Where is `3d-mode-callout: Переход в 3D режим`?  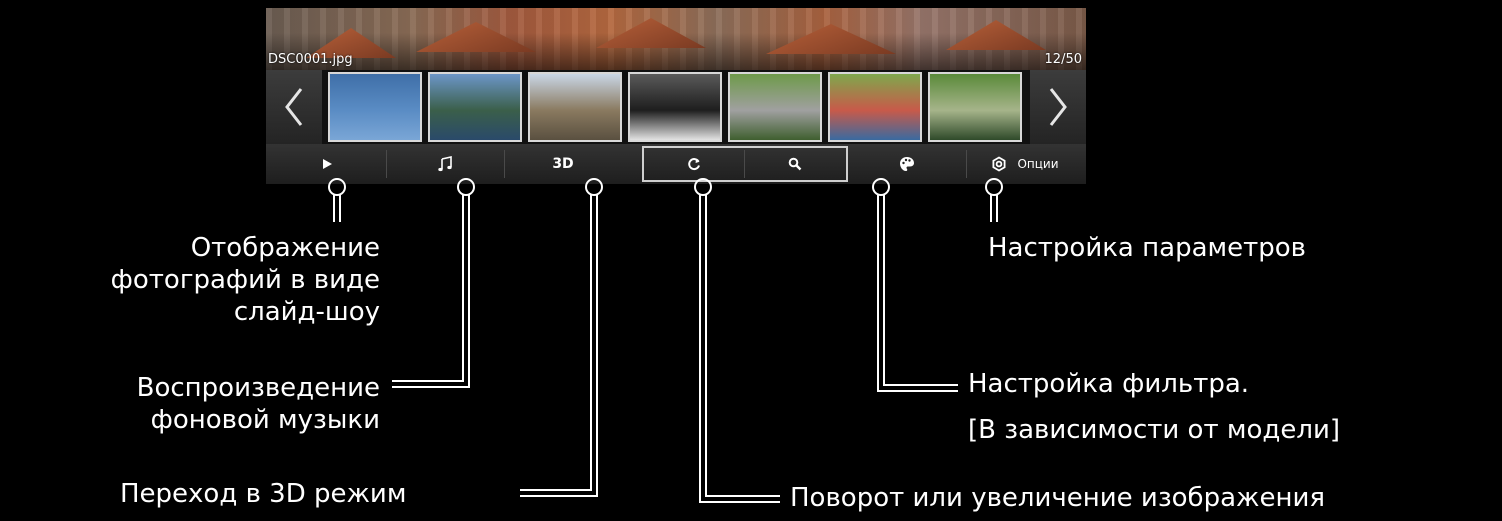
3d-mode-callout: Переход в 3D режим is located at coordinates (263, 494).